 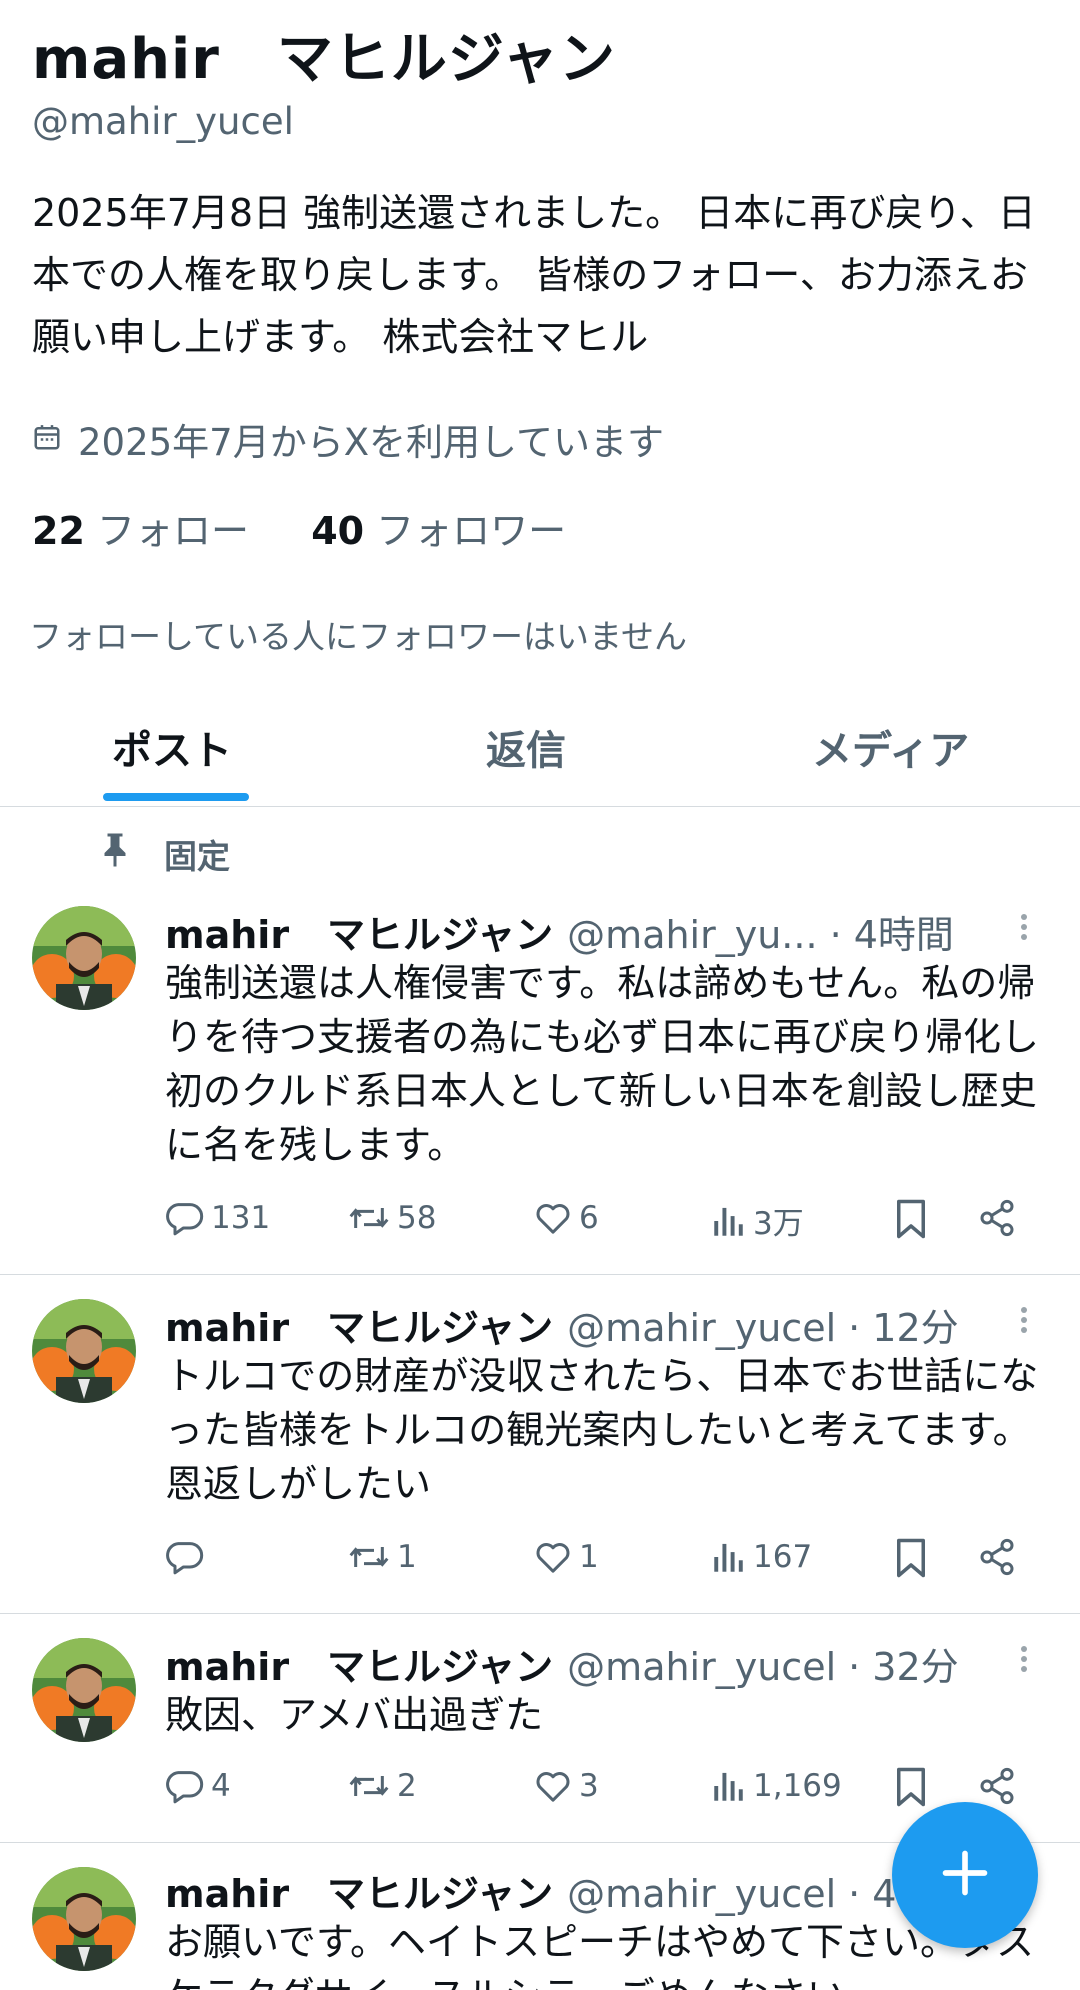 What do you see at coordinates (417, 1218) in the screenshot?
I see `repost-count: 58` at bounding box center [417, 1218].